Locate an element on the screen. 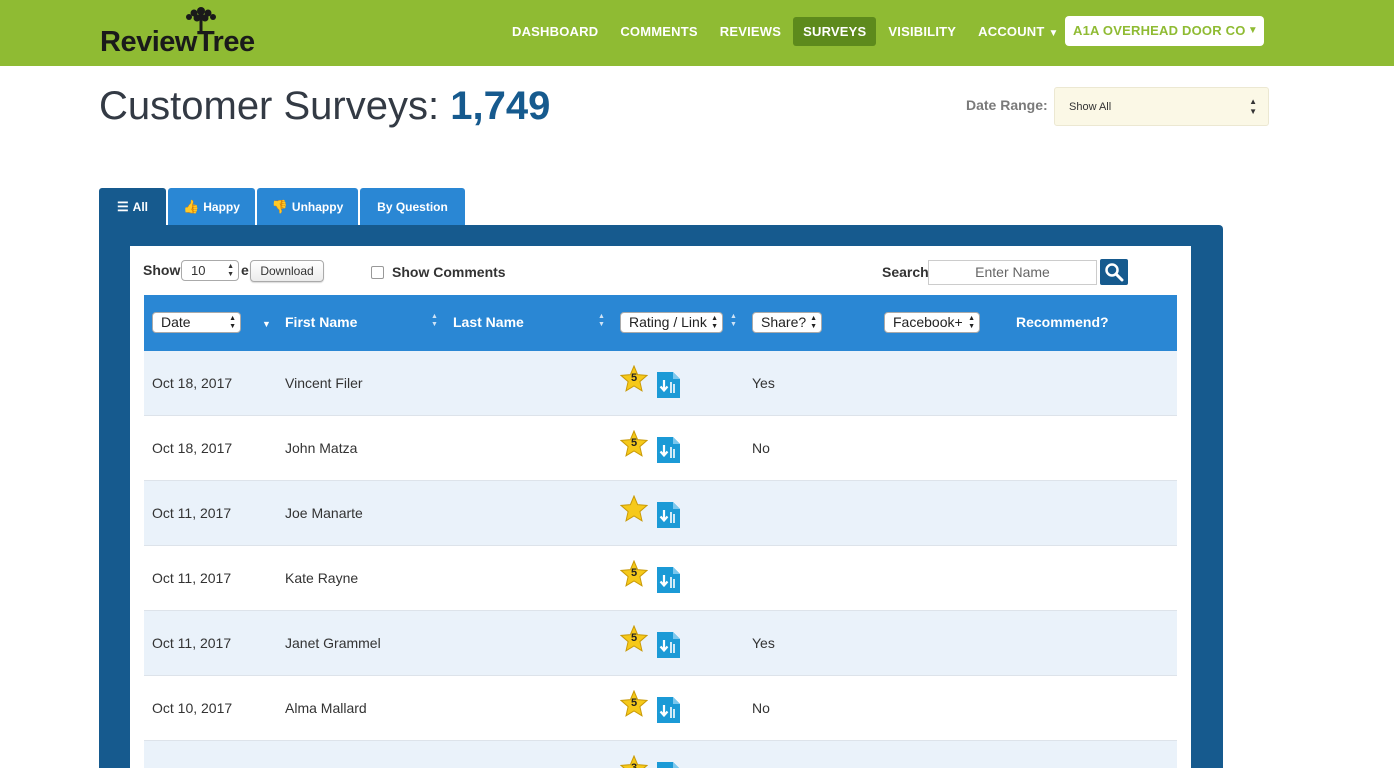 The width and height of the screenshot is (1394, 768). list-icon: ☰ is located at coordinates (123, 206).